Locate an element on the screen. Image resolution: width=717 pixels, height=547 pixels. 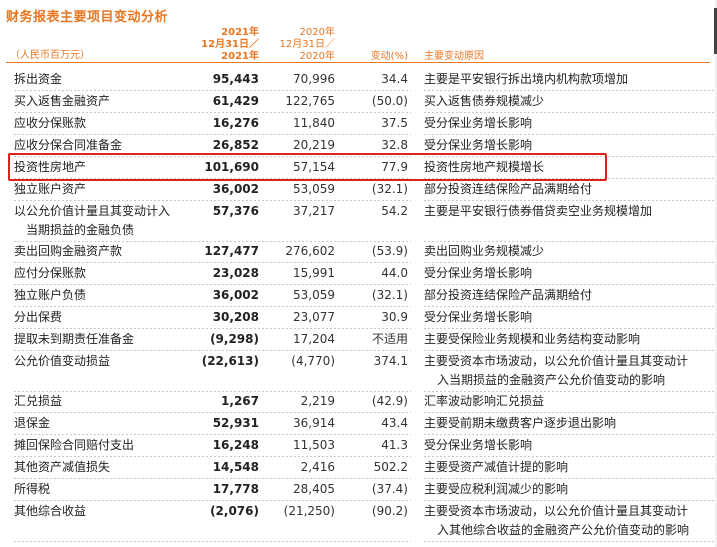
cell-item: 退保金 is located at coordinates (32, 423).